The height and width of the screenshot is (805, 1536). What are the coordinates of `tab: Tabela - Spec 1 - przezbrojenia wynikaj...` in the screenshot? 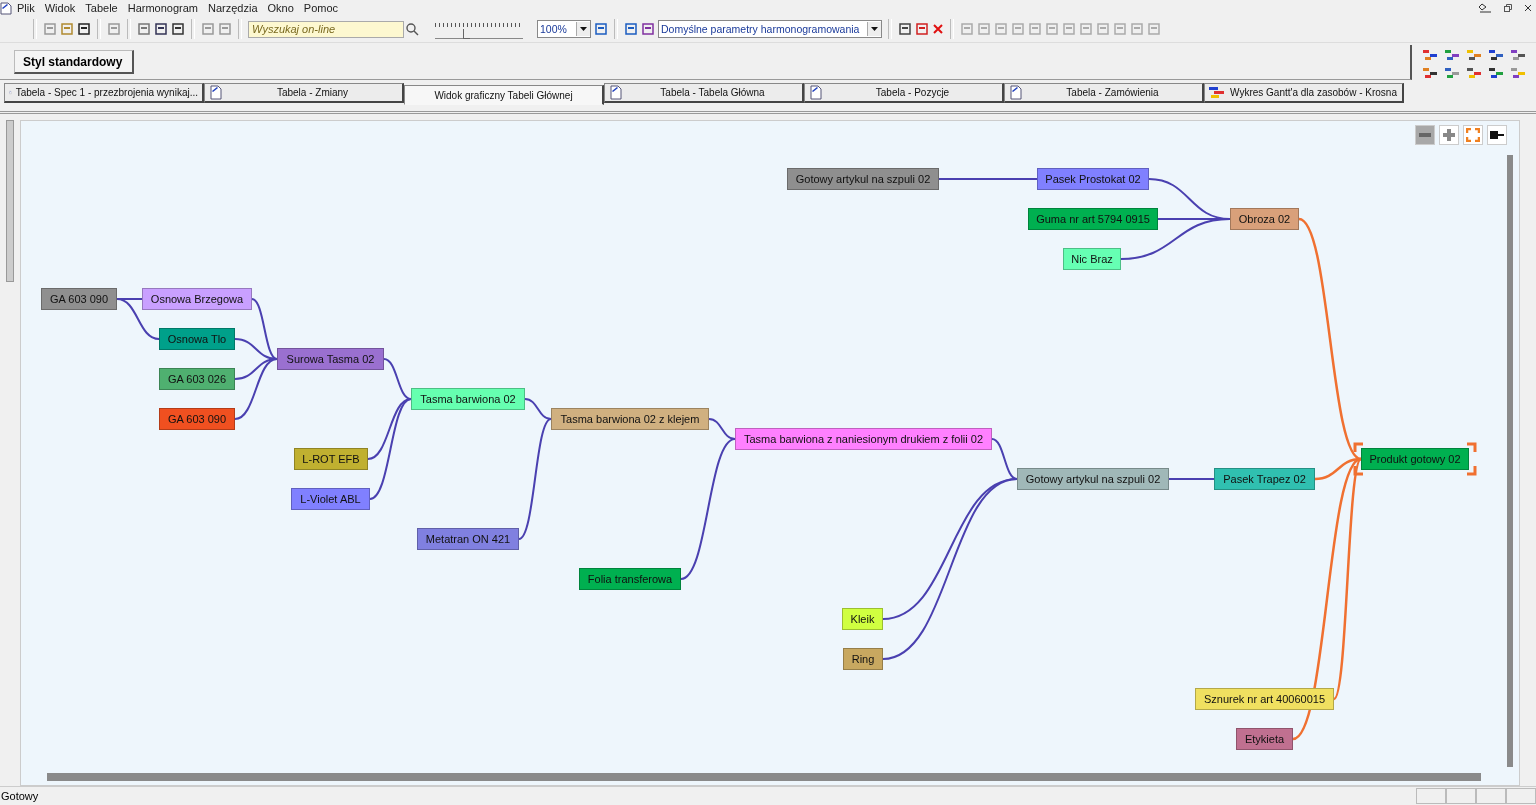 It's located at (104, 93).